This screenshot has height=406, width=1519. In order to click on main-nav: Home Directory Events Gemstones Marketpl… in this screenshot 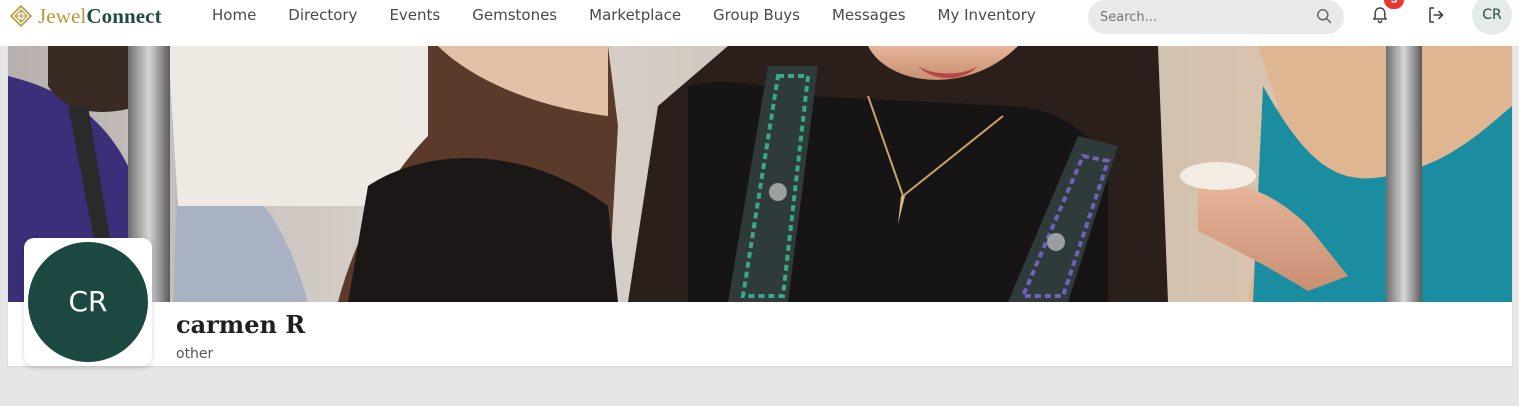, I will do `click(640, 15)`.